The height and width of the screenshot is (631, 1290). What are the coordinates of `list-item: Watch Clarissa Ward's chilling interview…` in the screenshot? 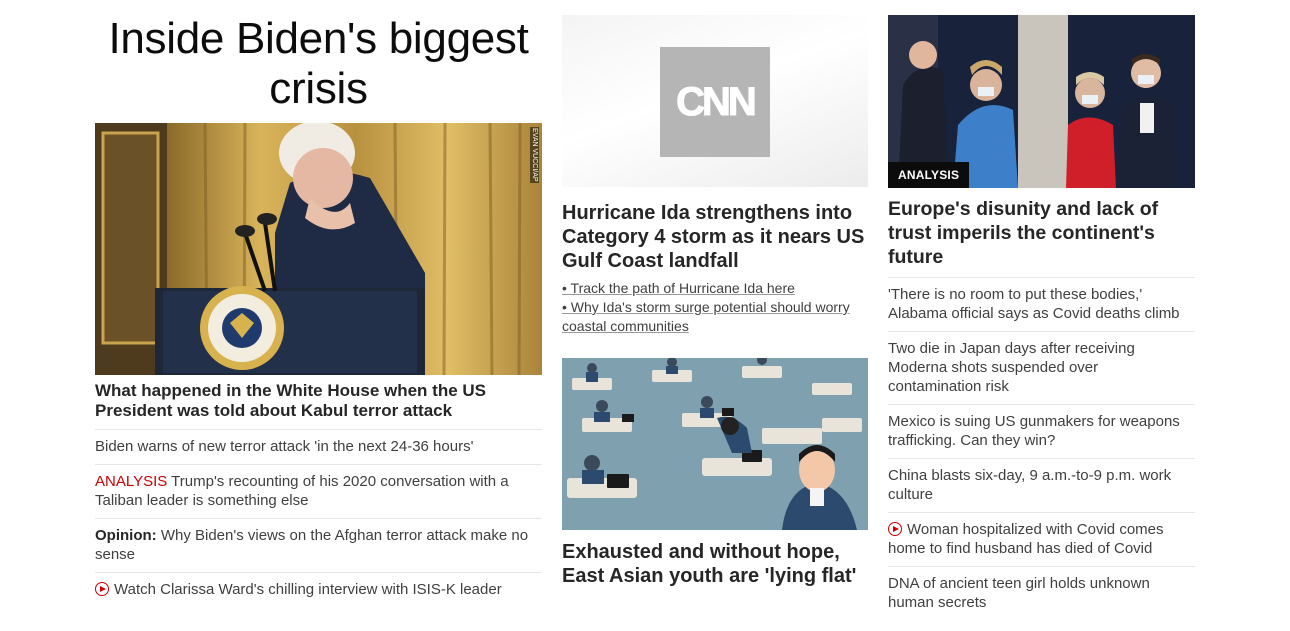 It's located at (318, 589).